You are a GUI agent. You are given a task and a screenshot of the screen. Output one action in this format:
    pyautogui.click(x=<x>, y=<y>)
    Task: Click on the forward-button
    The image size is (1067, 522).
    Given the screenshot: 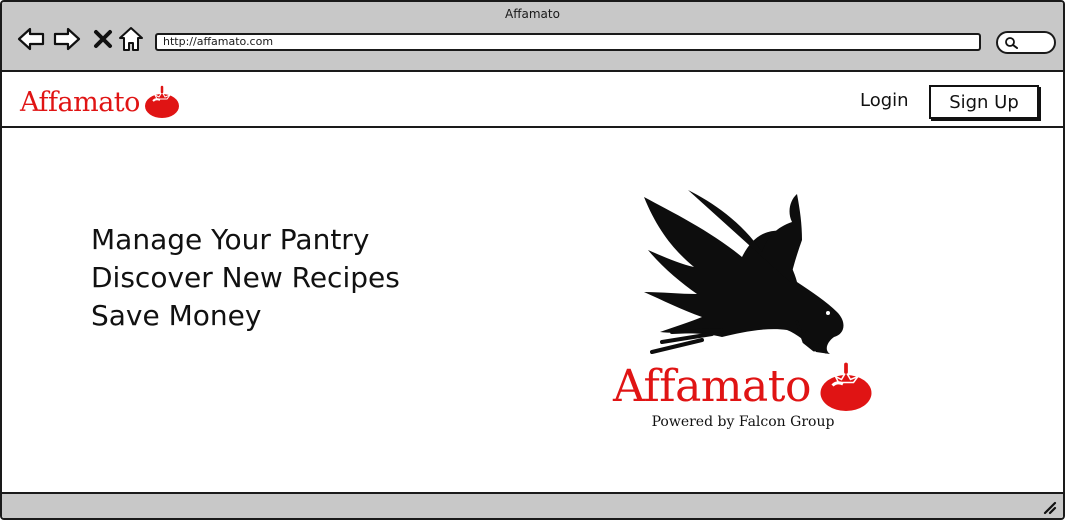 What is the action you would take?
    pyautogui.click(x=67, y=39)
    